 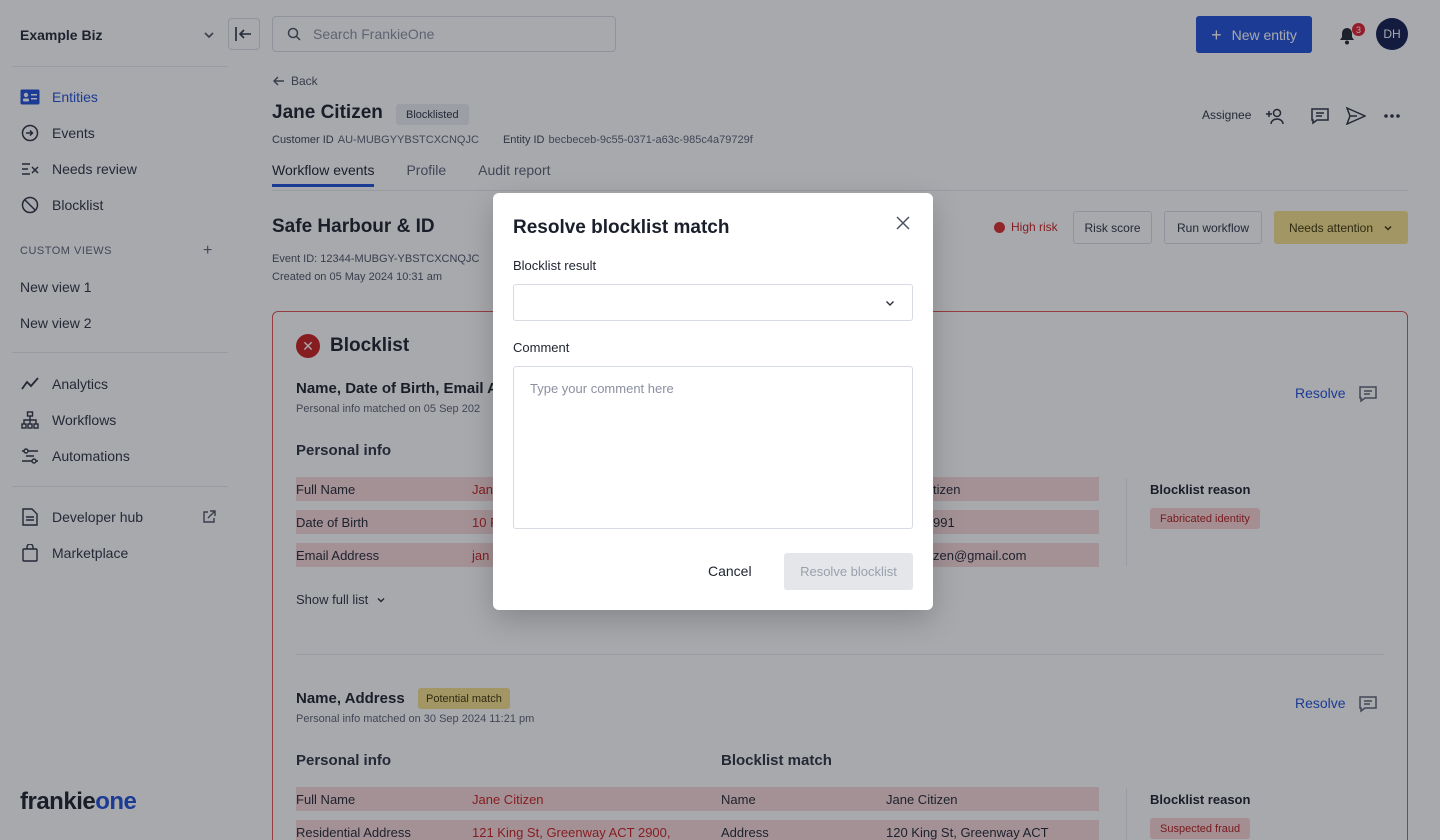 I want to click on comment-field, so click(x=713, y=447).